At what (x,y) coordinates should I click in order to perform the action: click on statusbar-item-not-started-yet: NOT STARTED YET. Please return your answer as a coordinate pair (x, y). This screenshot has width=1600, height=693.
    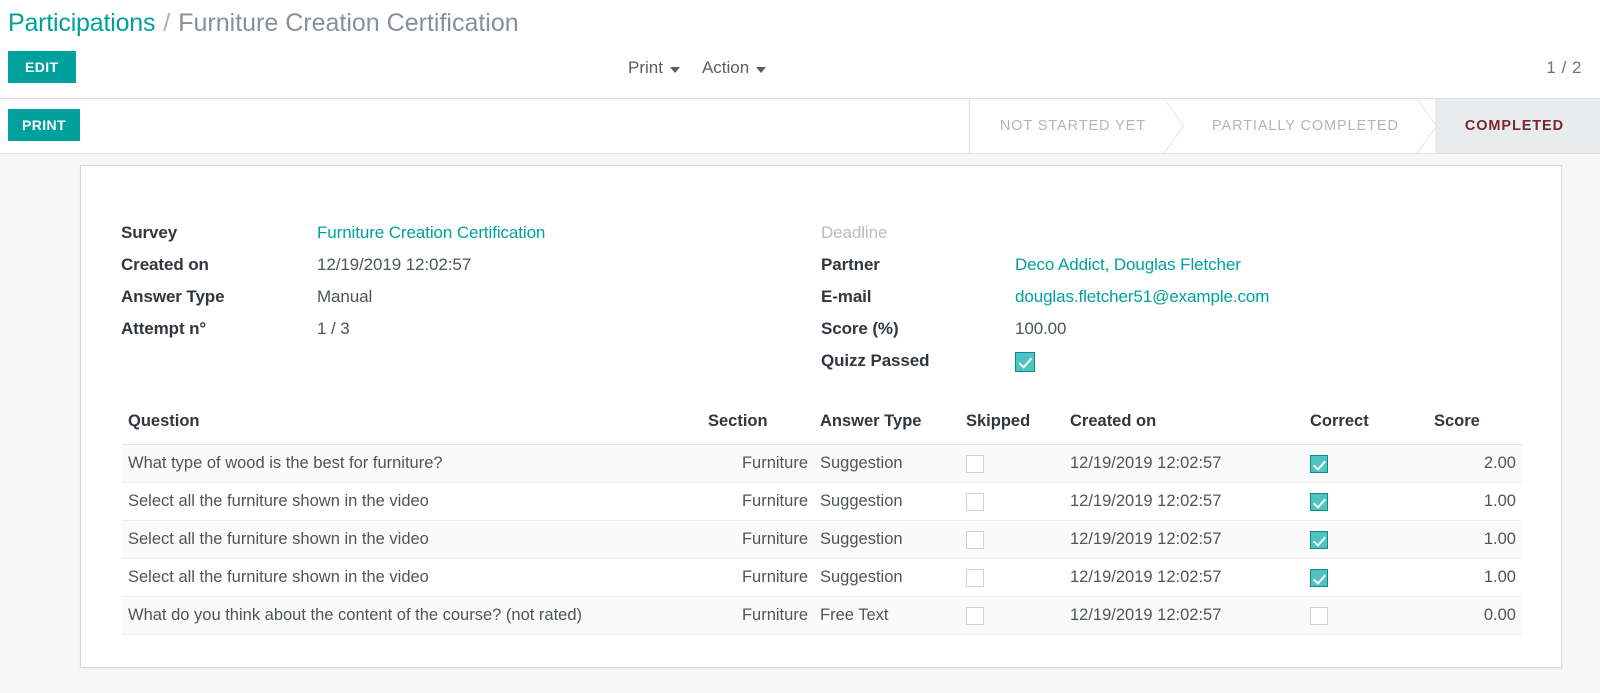
    Looking at the image, I should click on (1076, 126).